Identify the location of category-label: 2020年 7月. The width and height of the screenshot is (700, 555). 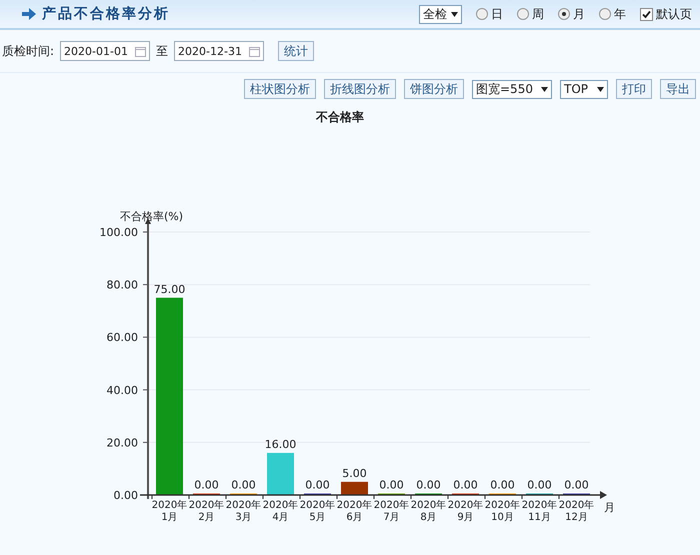
(392, 511).